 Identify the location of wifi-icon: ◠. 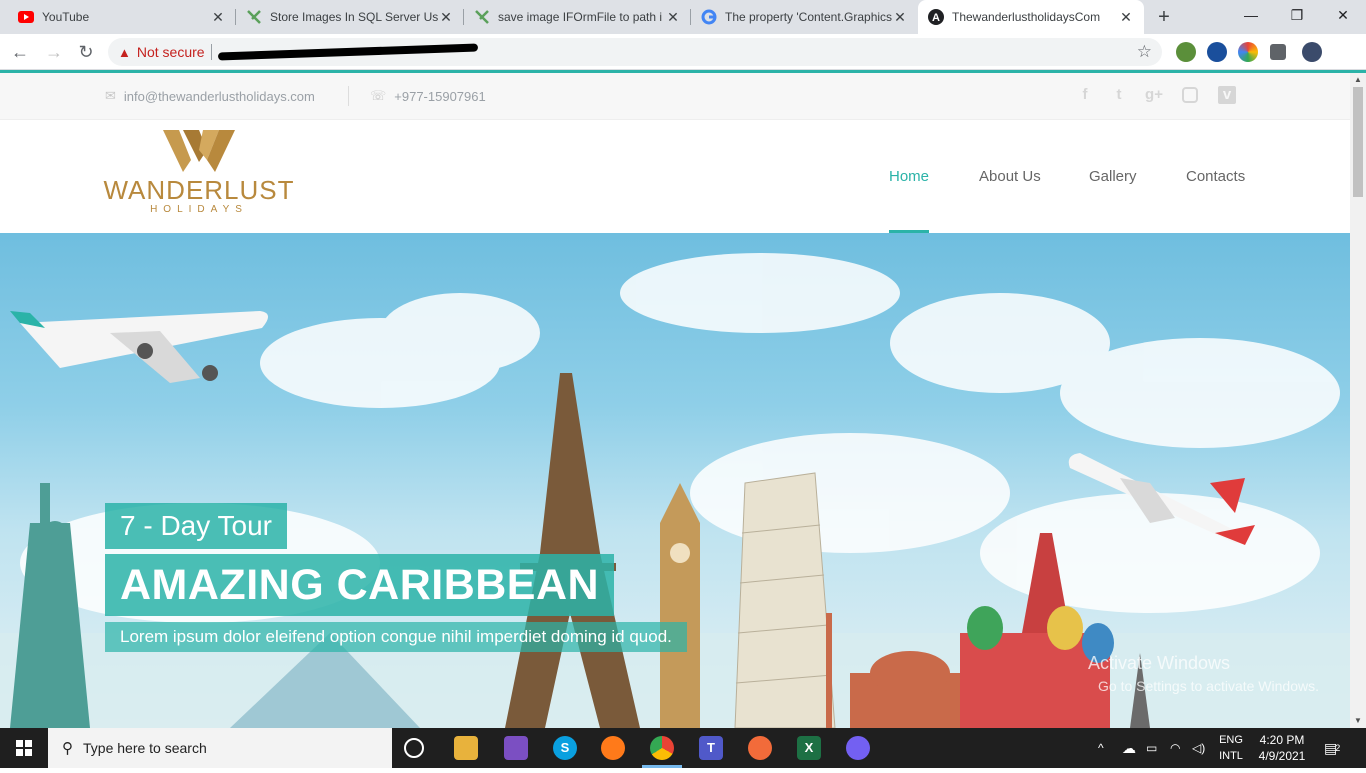
(1175, 748).